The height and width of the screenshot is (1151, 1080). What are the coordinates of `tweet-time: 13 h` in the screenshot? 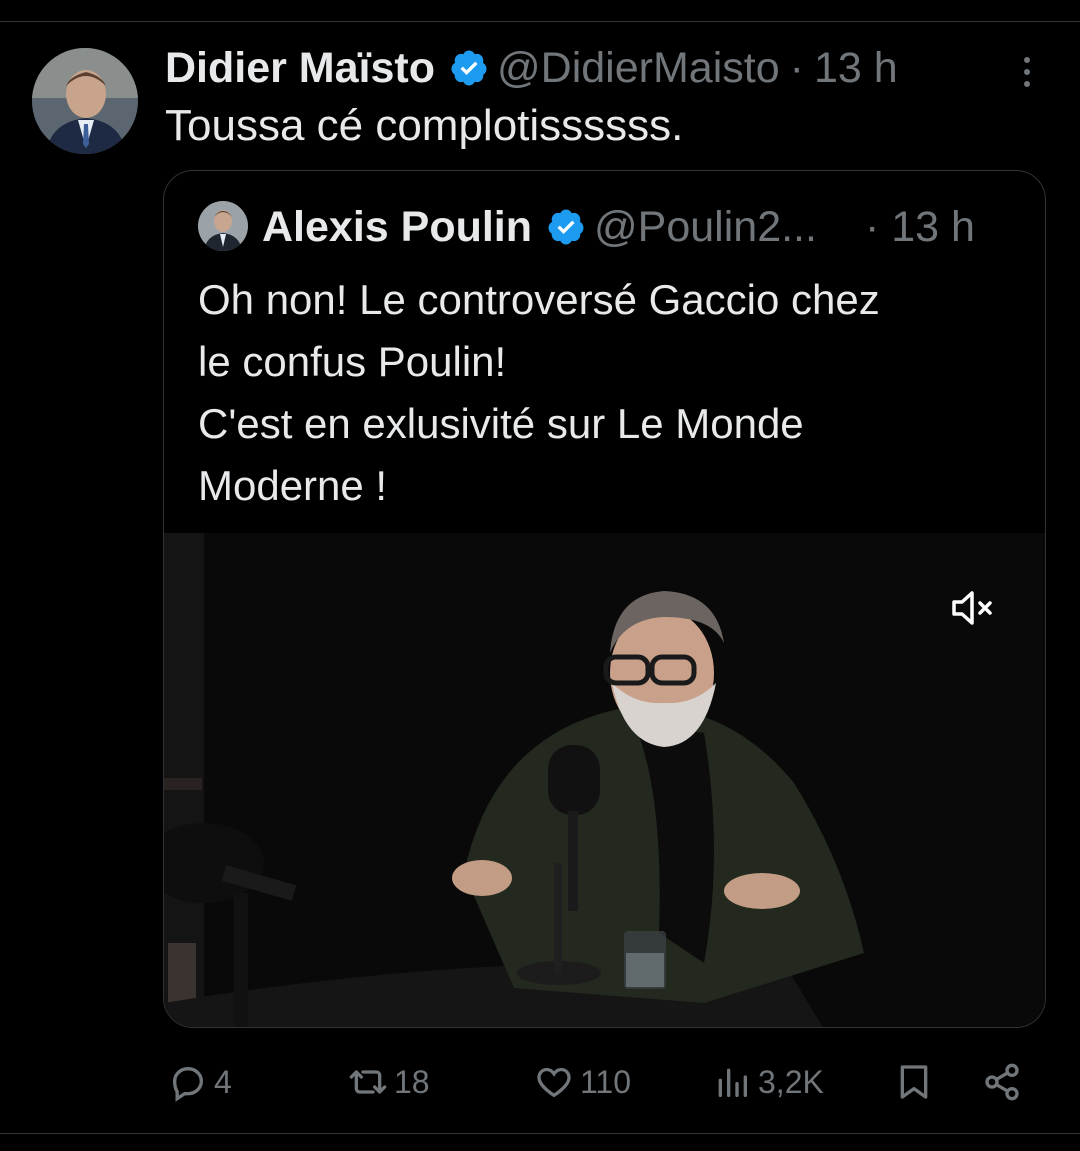 It's located at (856, 68).